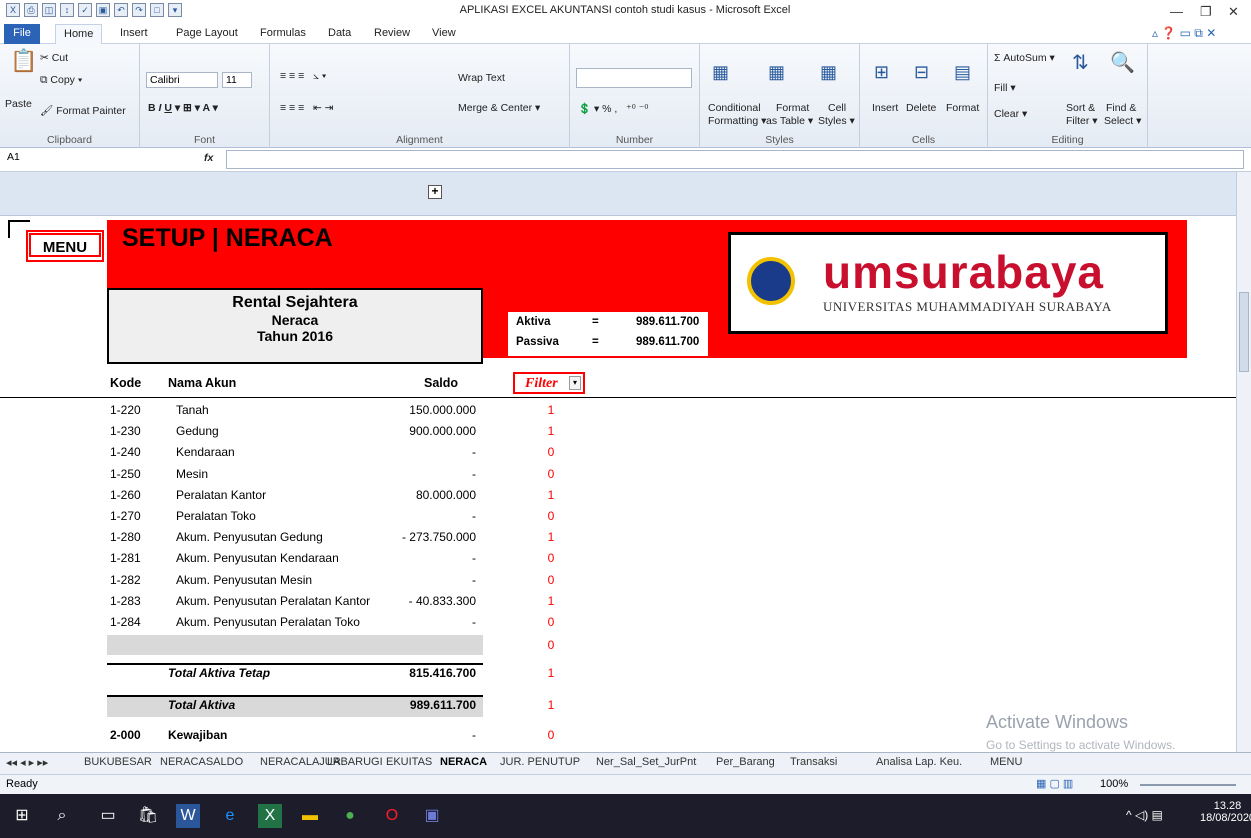 This screenshot has width=1251, height=838. What do you see at coordinates (283, 34) in the screenshot?
I see `tab-formulas: Formulas` at bounding box center [283, 34].